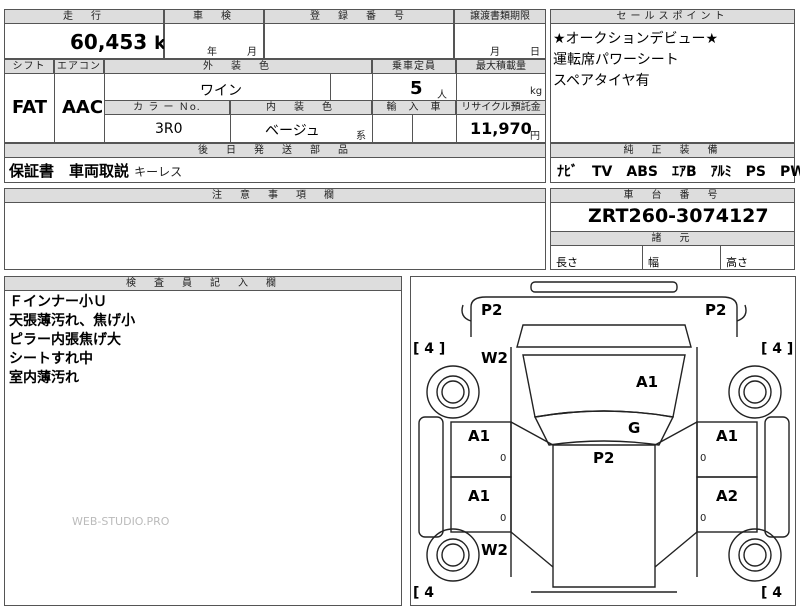  What do you see at coordinates (416, 88) in the screenshot?
I see `capacity-value: 5` at bounding box center [416, 88].